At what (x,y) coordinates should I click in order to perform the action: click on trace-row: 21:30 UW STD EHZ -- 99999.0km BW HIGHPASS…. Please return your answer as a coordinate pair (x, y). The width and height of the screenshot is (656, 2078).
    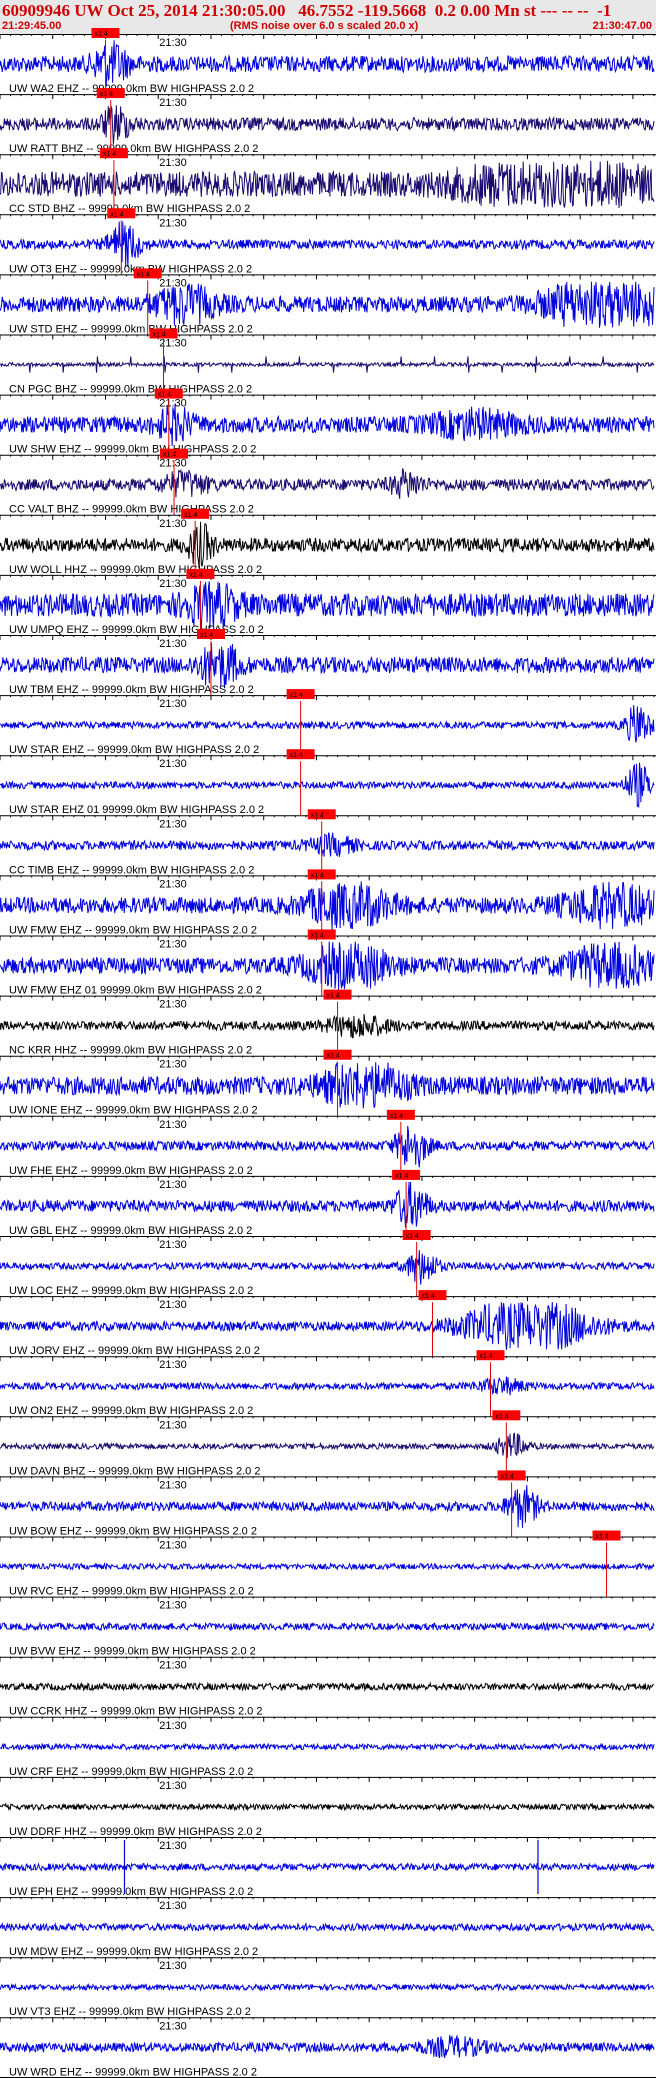
    Looking at the image, I should click on (328, 301).